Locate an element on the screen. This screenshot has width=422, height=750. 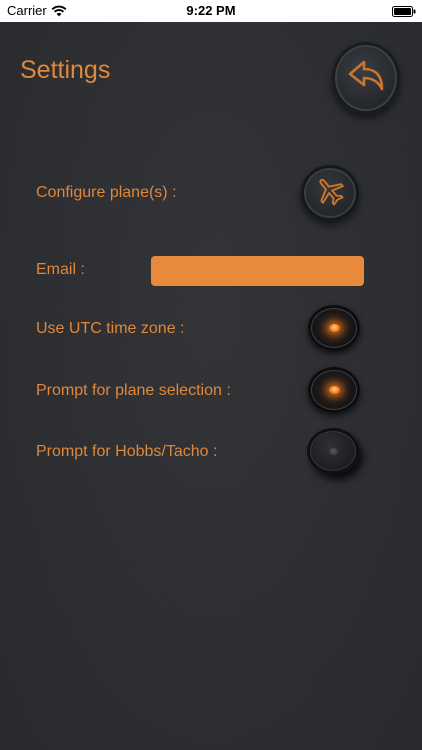
configure-planes-label: Configure plane(s) : is located at coordinates (106, 192).